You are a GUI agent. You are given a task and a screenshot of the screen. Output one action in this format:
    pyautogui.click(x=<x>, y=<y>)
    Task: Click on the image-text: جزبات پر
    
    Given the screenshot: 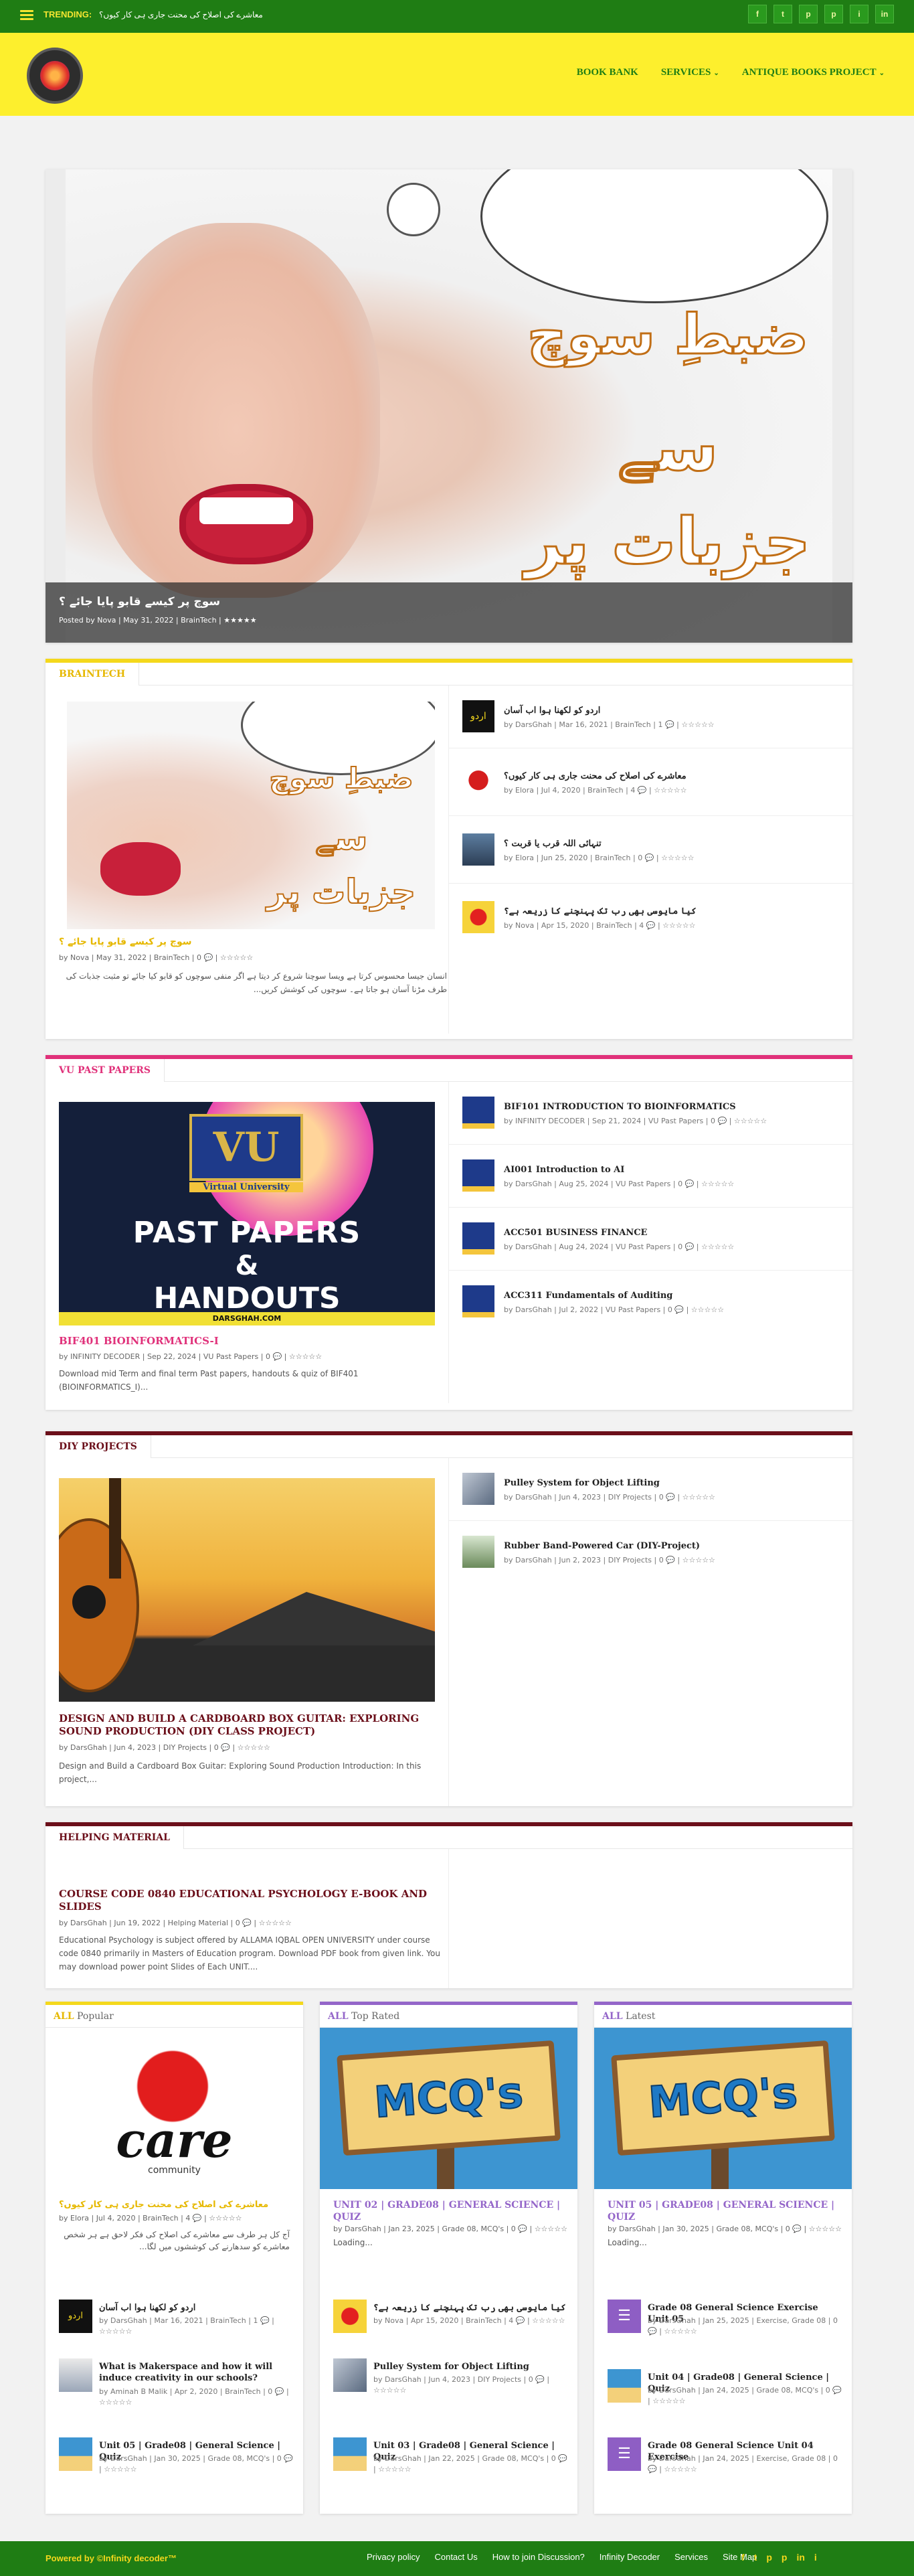 What is the action you would take?
    pyautogui.click(x=341, y=892)
    